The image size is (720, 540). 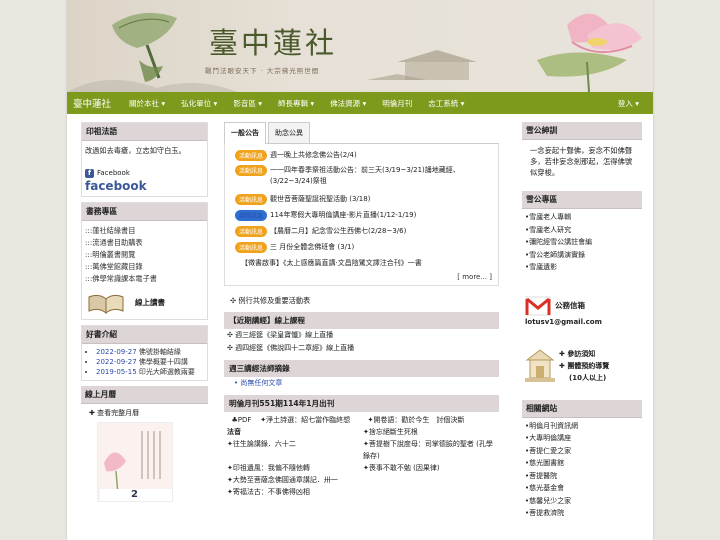 What do you see at coordinates (635, 103) in the screenshot?
I see `login-menu: 登入 ▾` at bounding box center [635, 103].